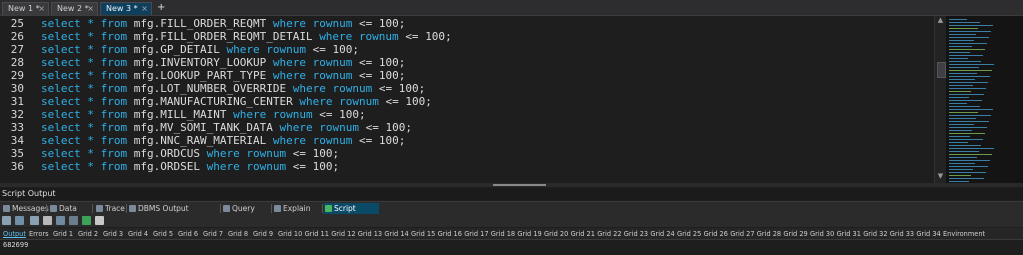  I want to click on grid-tab: Environment, so click(964, 233).